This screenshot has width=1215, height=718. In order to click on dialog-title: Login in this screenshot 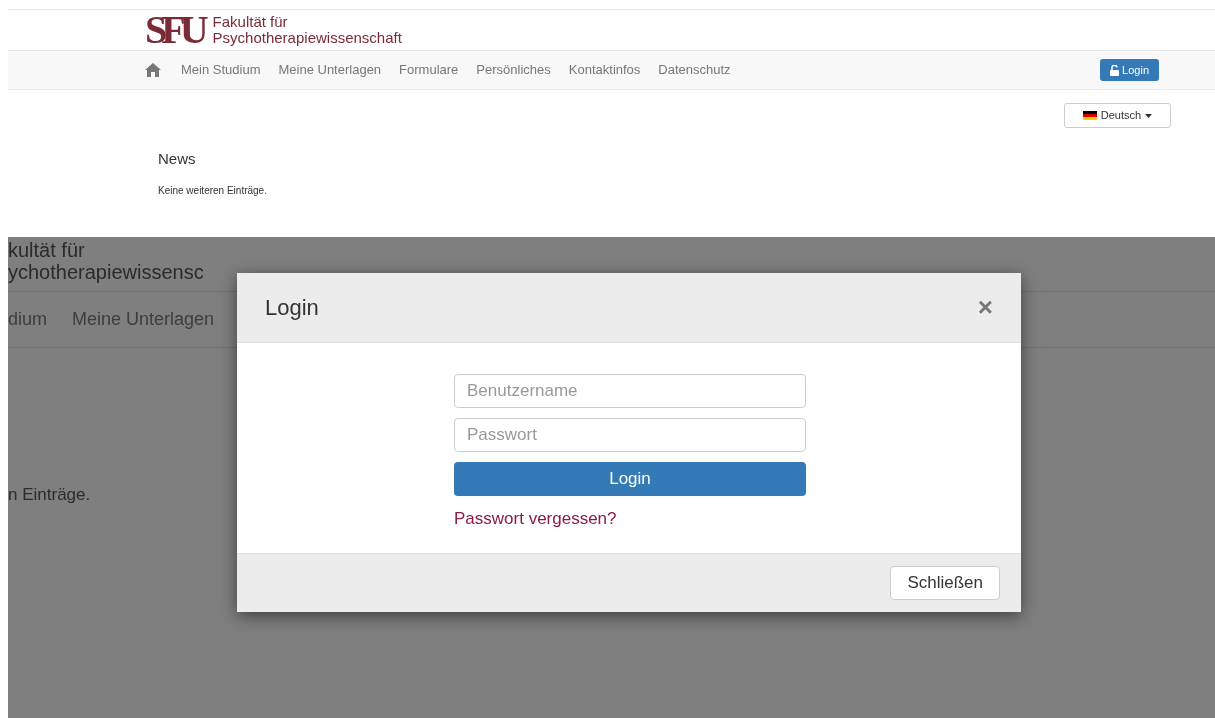, I will do `click(292, 308)`.